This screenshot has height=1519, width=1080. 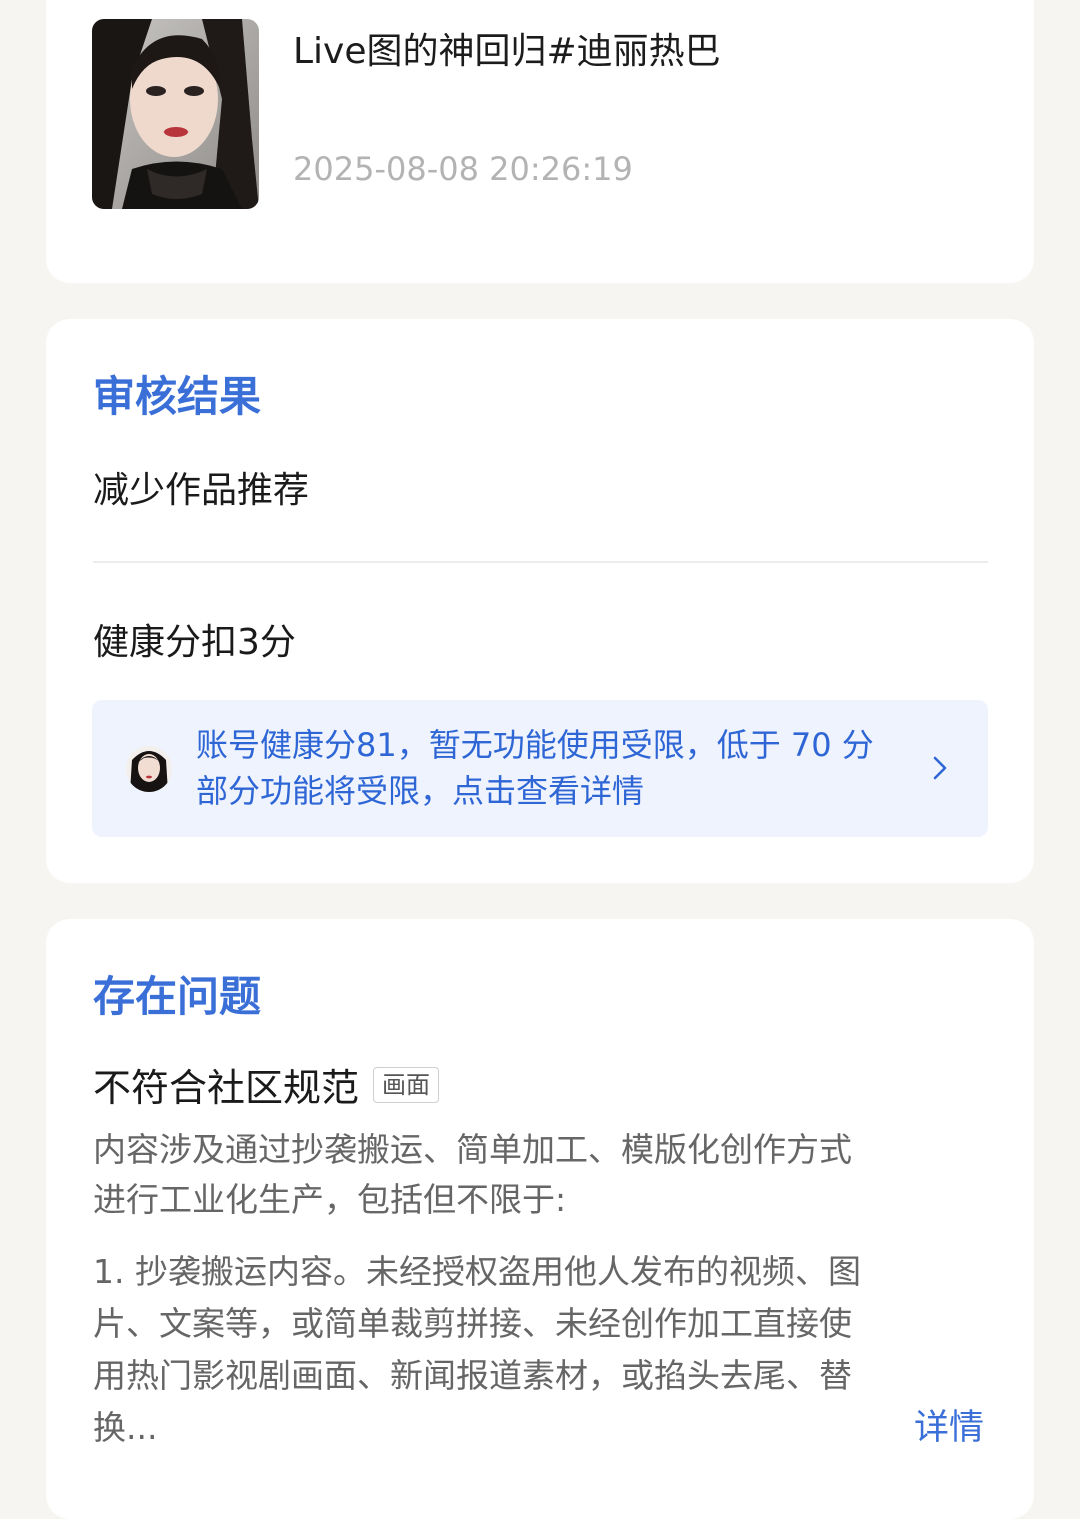 I want to click on health-score-notice: 账号健康分81，暂无功能使用受限，低于 70 分 部分功能将受限，点击查看详情, so click(x=540, y=768).